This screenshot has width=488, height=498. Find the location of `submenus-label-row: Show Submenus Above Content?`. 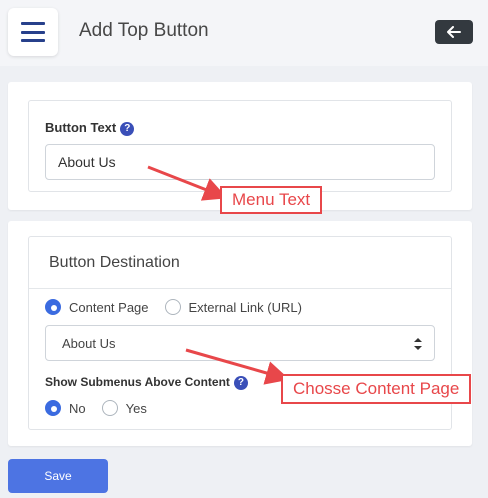

submenus-label-row: Show Submenus Above Content? is located at coordinates (146, 382).